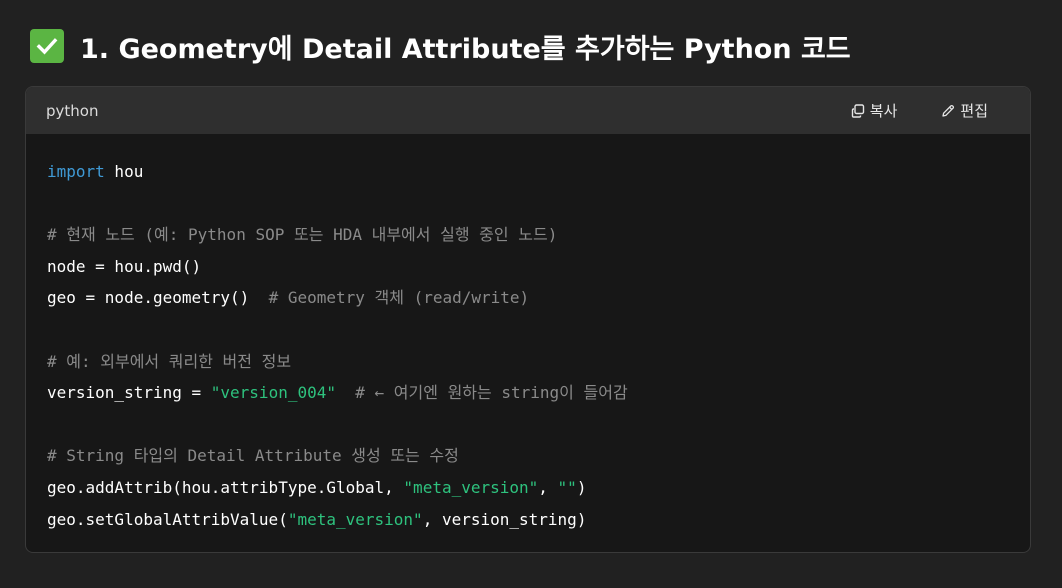  Describe the element at coordinates (47, 46) in the screenshot. I see `check-mark-icon` at that location.